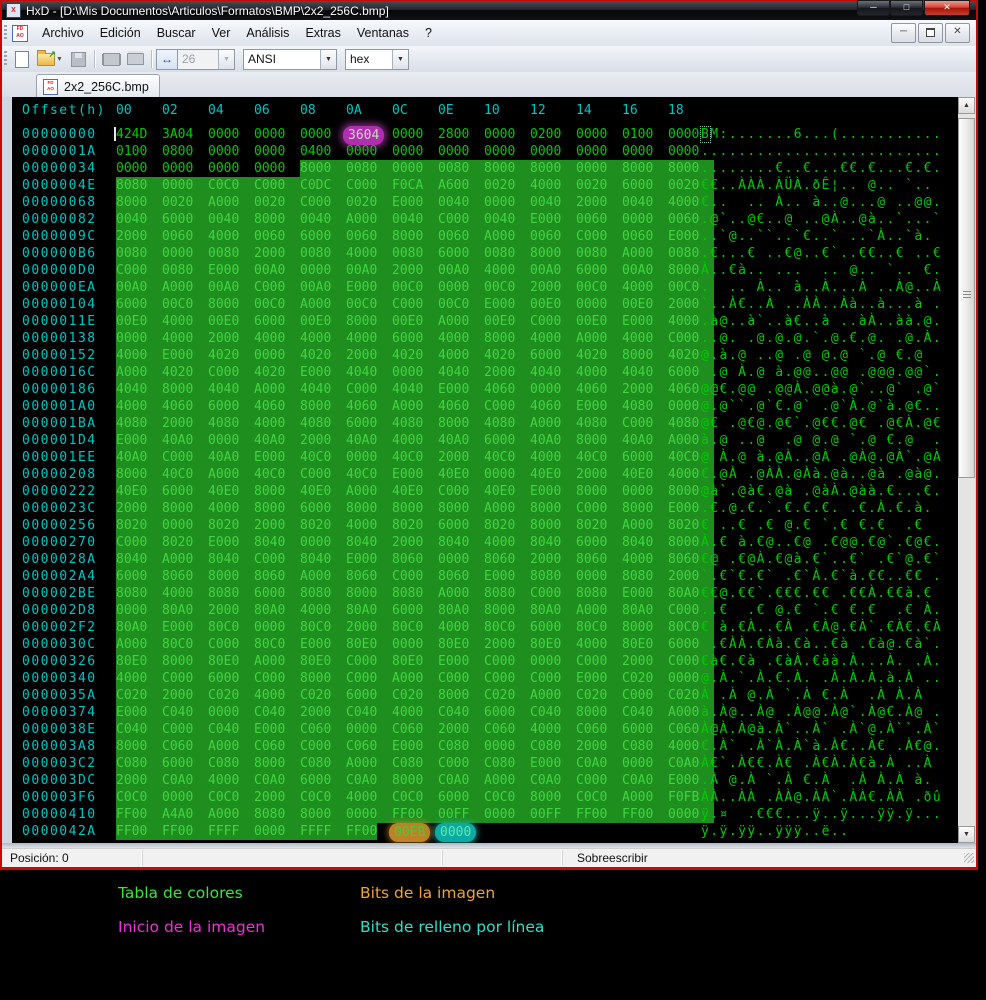  I want to click on ascii-column: ..`@..``..`€..` ..`À..`à., so click(817, 236).